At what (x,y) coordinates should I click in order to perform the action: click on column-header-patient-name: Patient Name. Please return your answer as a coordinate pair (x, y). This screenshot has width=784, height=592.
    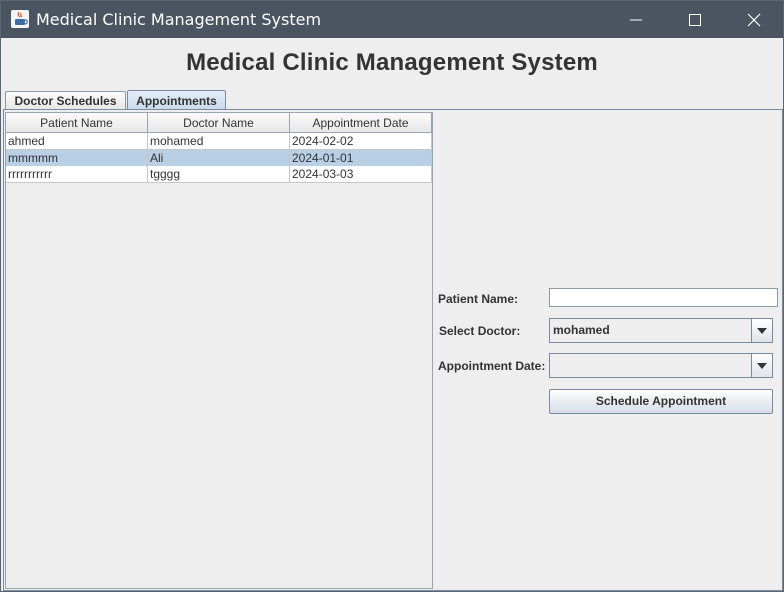
    Looking at the image, I should click on (77, 122).